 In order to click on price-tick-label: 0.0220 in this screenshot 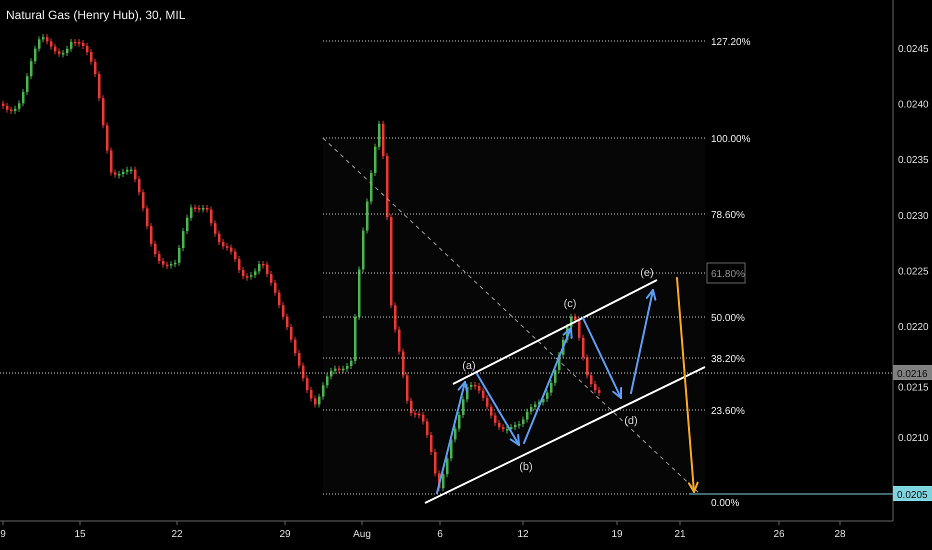, I will do `click(913, 327)`.